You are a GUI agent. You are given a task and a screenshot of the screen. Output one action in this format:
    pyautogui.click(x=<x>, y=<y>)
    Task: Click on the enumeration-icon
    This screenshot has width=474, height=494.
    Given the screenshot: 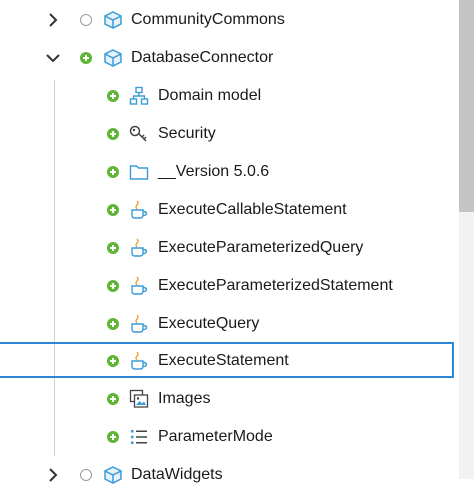 What is the action you would take?
    pyautogui.click(x=139, y=437)
    